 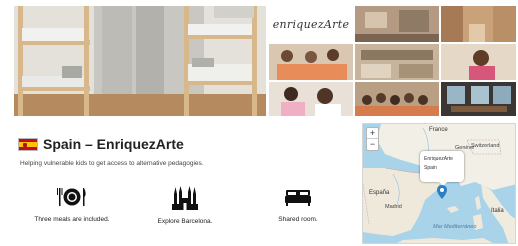 I want to click on sagrada-familia-icon, so click(x=185, y=198).